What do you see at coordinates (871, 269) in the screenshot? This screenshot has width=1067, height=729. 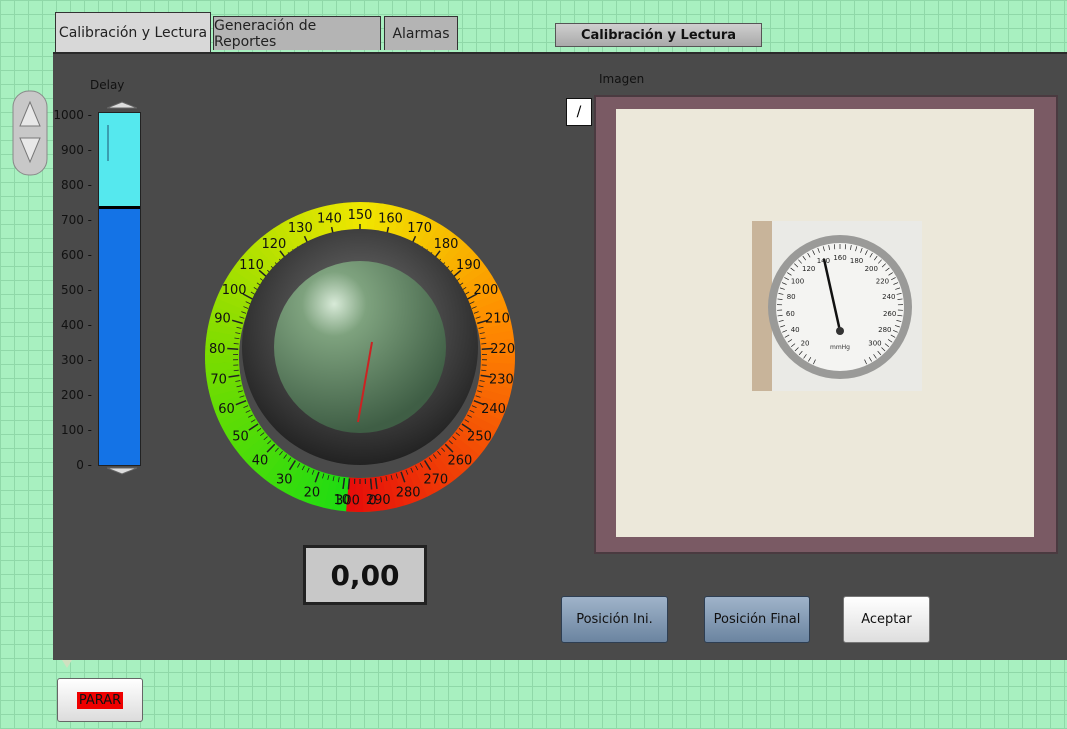 I see `photo-dial-label: 200` at bounding box center [871, 269].